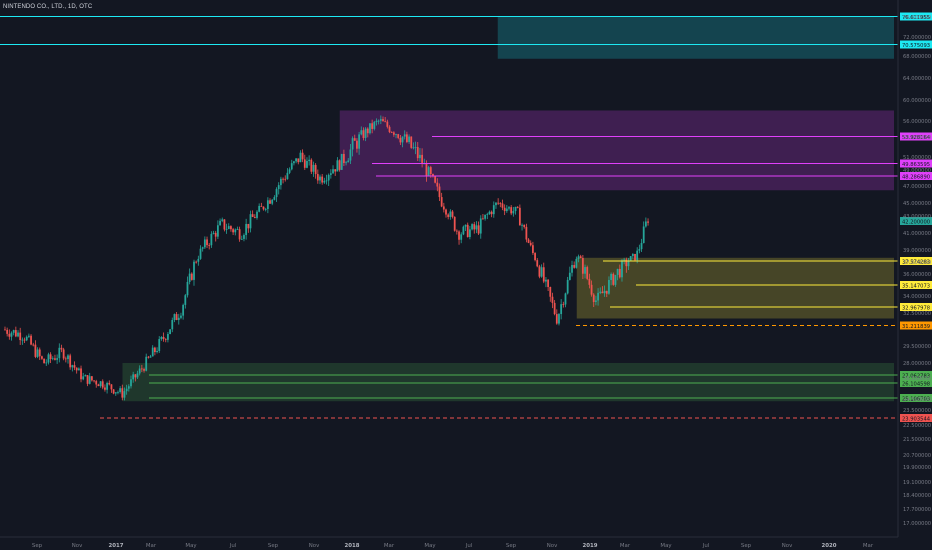 The width and height of the screenshot is (932, 550). What do you see at coordinates (917, 204) in the screenshot?
I see `y-axis-tick-label: 45.000000` at bounding box center [917, 204].